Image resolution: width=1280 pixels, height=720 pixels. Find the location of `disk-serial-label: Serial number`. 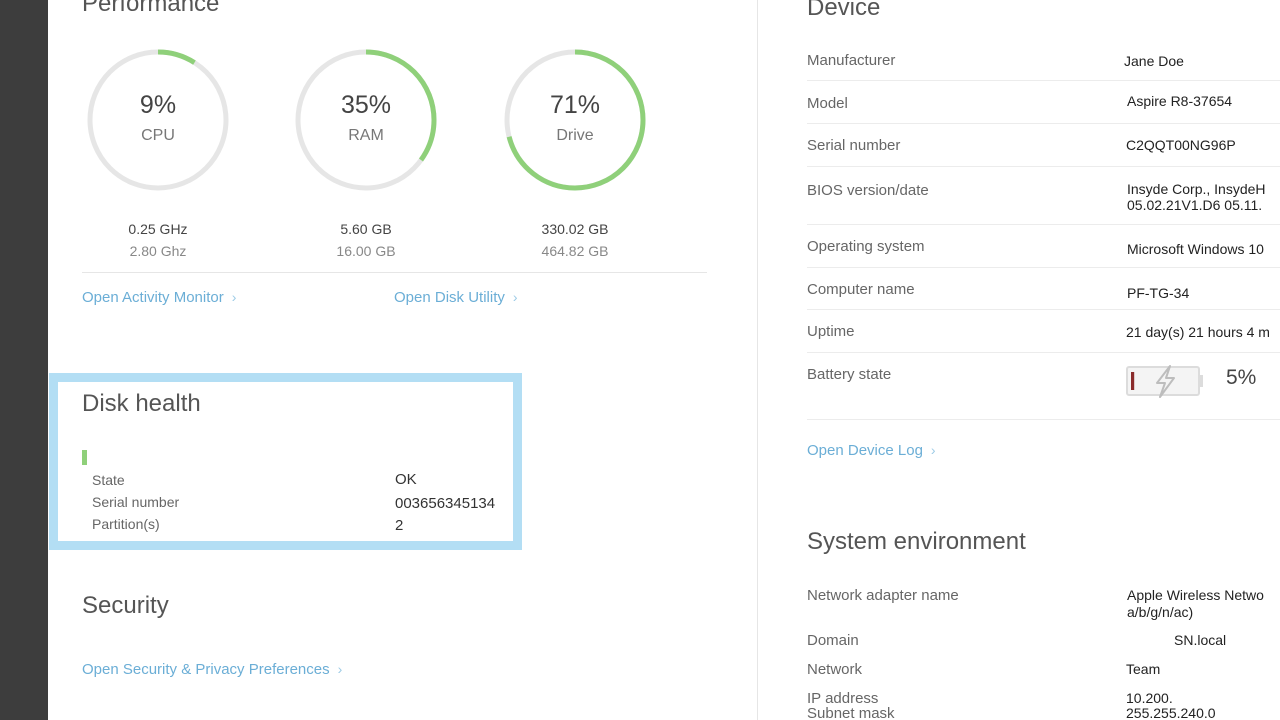

disk-serial-label: Serial number is located at coordinates (136, 502).